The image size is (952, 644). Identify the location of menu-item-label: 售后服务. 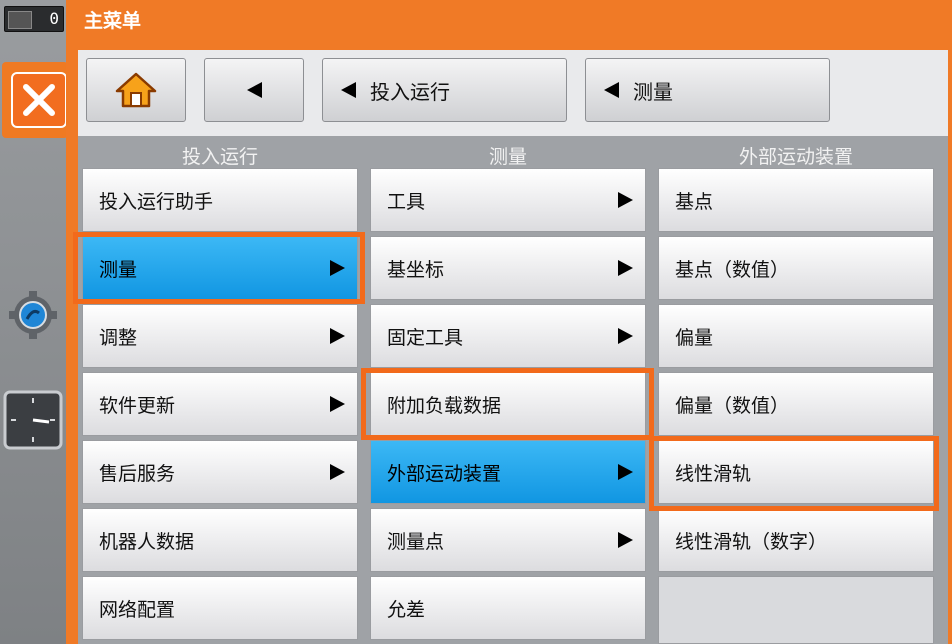
(137, 473).